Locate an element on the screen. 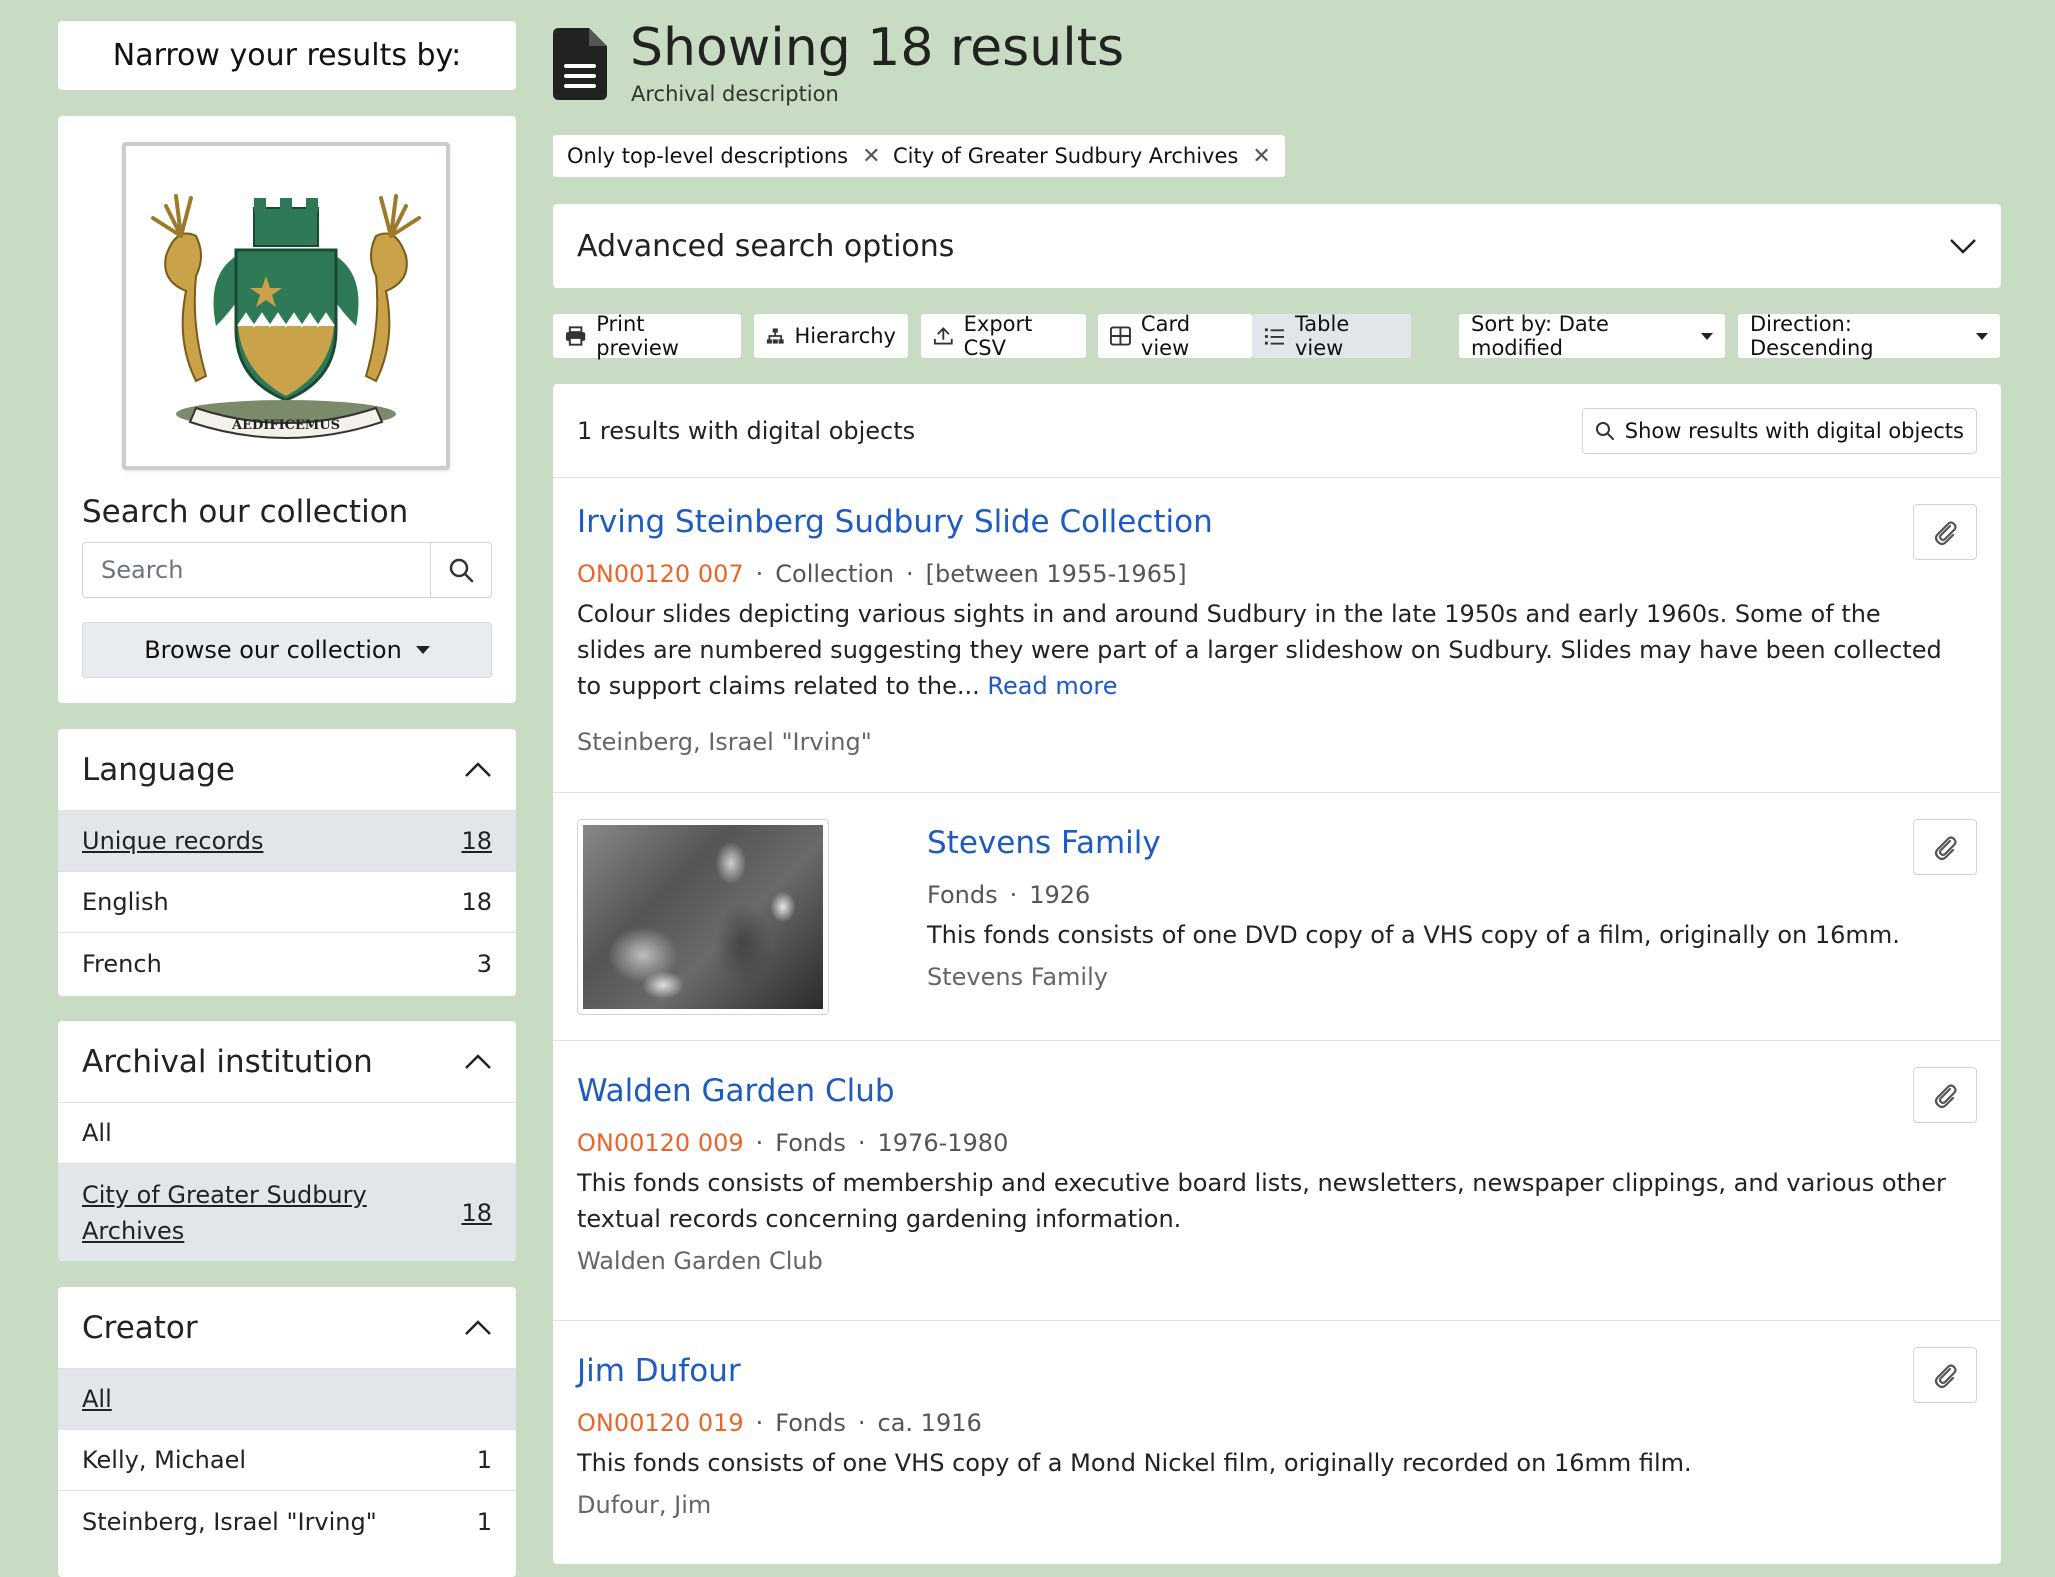 This screenshot has width=2055, height=1577. table-view-button: Table view is located at coordinates (1331, 336).